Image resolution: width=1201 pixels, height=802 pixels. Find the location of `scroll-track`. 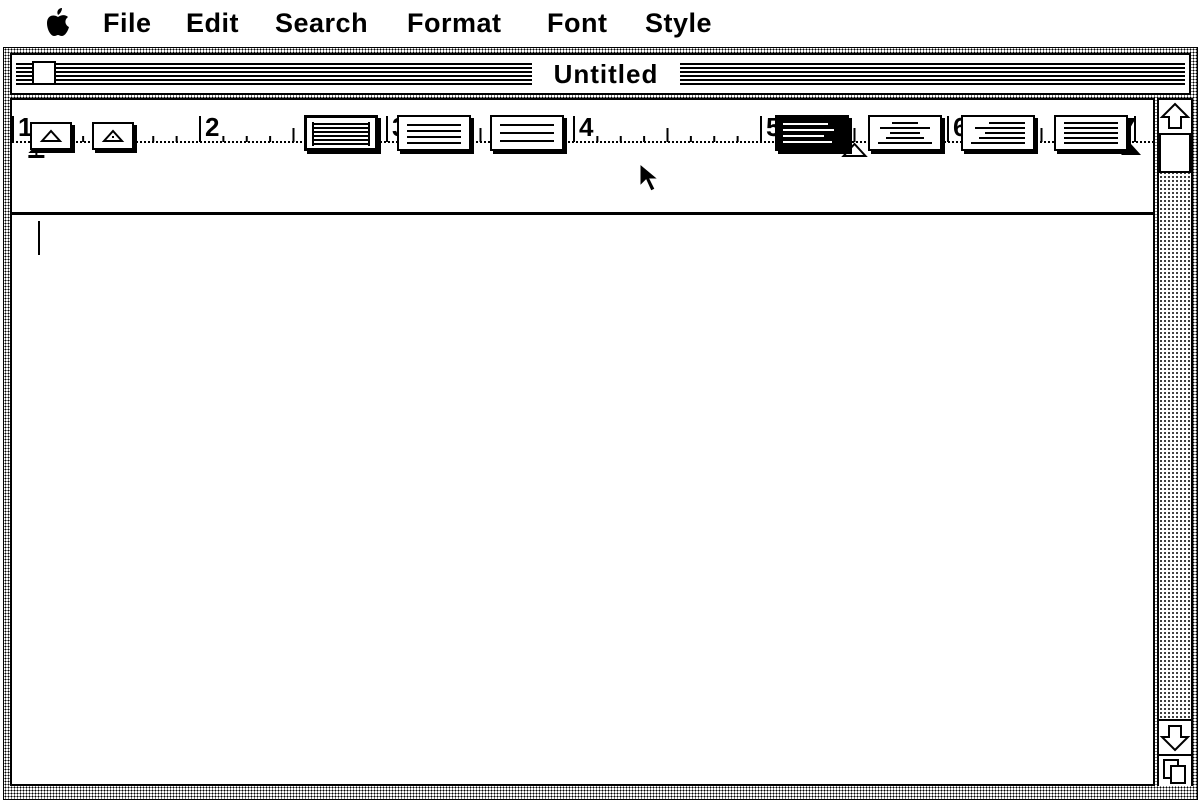

scroll-track is located at coordinates (1175, 427).